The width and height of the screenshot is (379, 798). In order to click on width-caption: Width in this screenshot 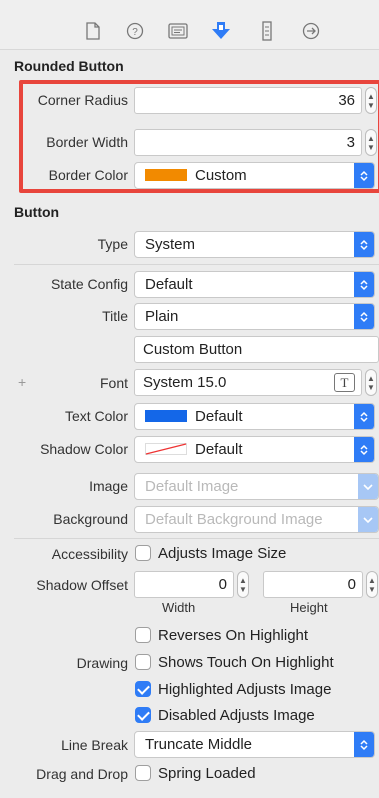, I will do `click(179, 607)`.